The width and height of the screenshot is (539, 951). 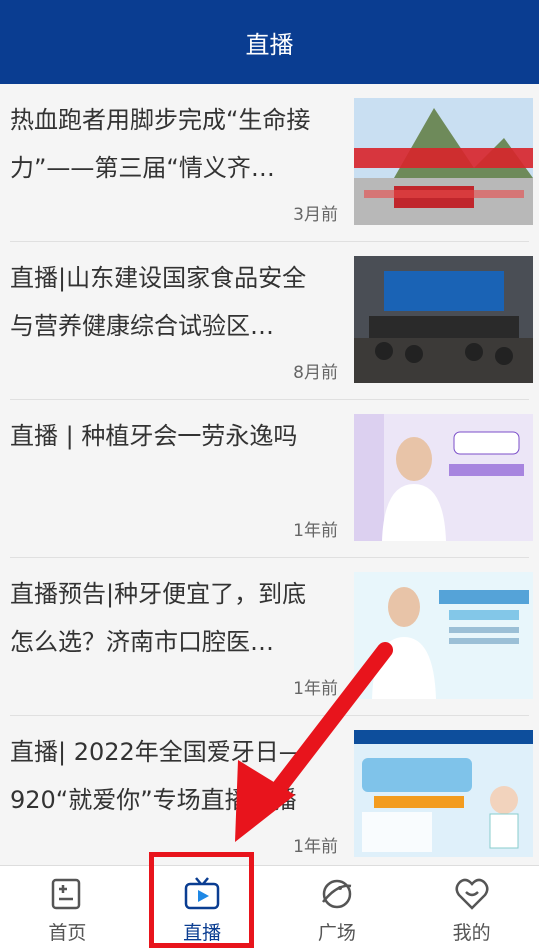 I want to click on page-title: 直播, so click(x=269, y=44).